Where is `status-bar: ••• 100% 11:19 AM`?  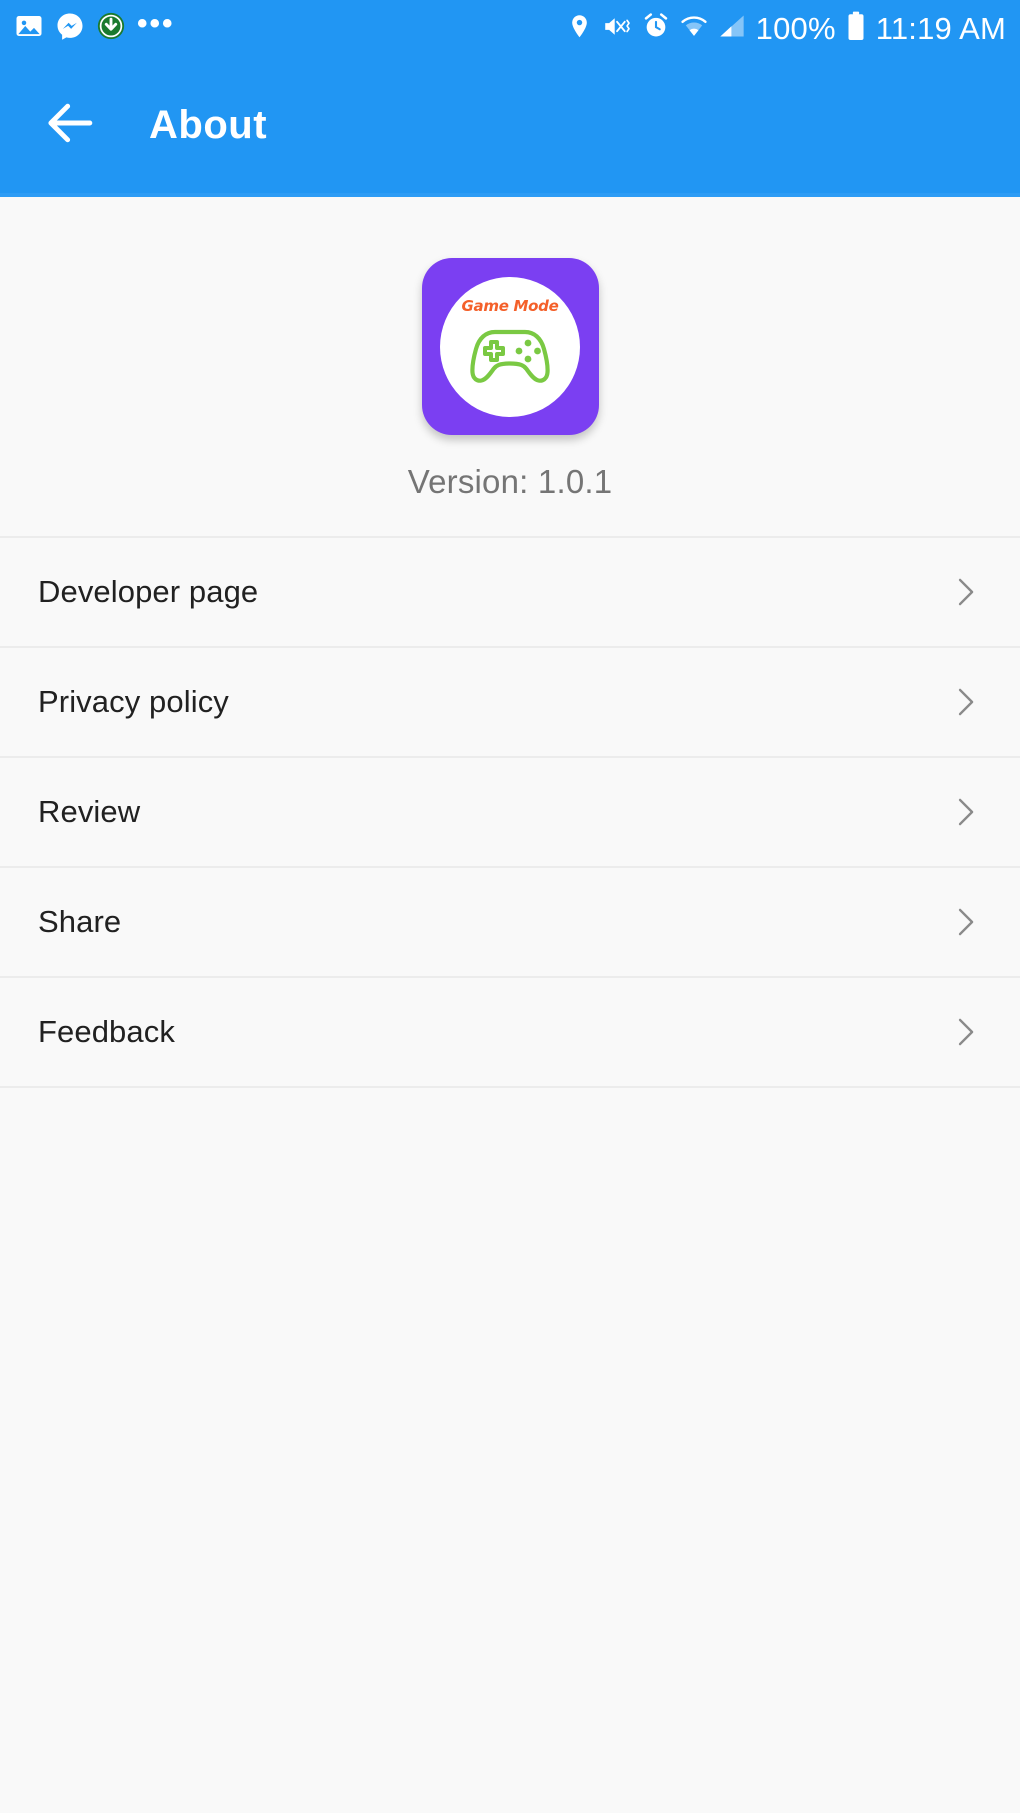
status-bar: ••• 100% 11:19 AM is located at coordinates (510, 28).